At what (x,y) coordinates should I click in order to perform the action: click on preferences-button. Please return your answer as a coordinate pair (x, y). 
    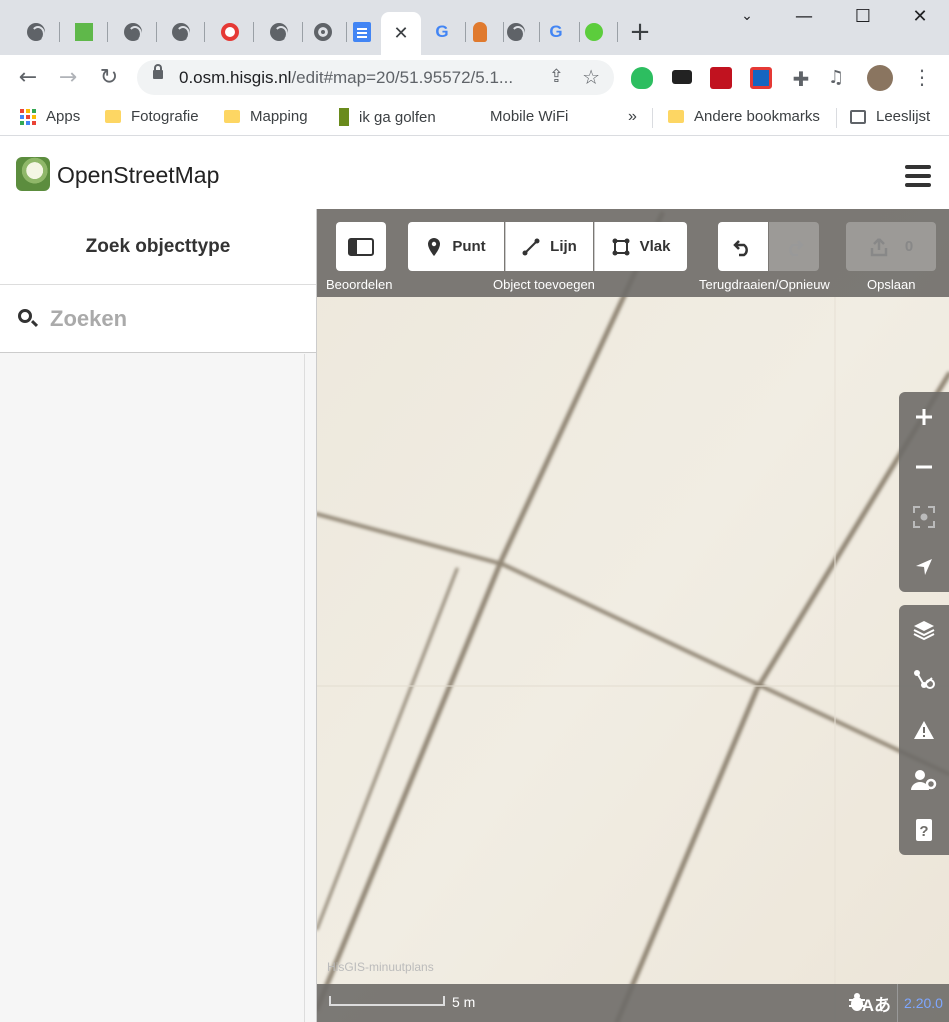
    Looking at the image, I should click on (924, 780).